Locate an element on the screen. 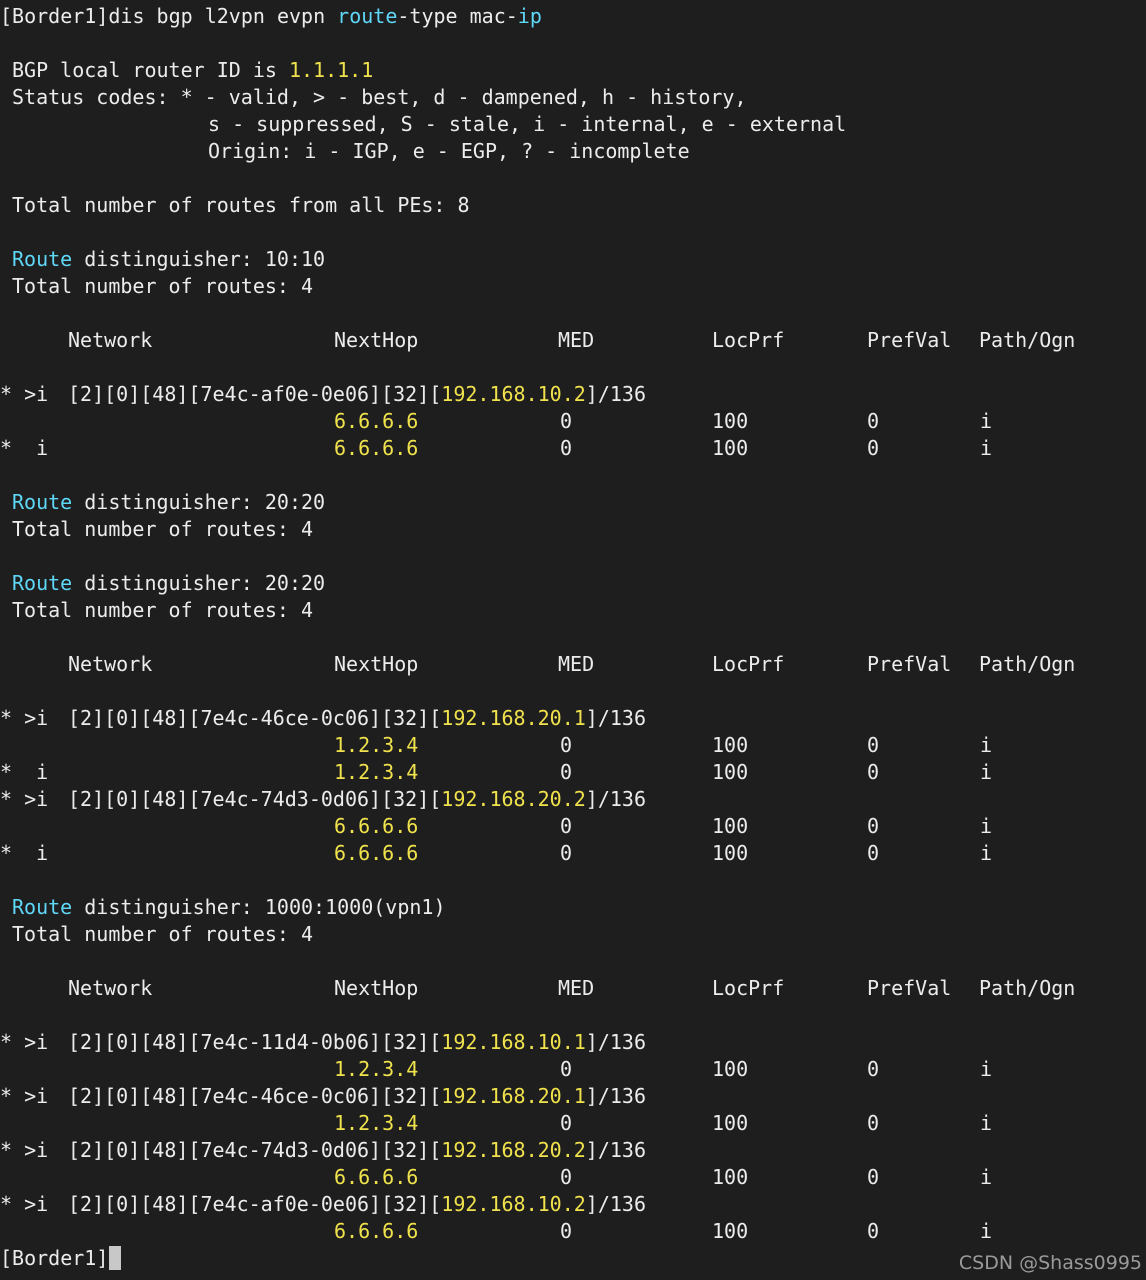 This screenshot has height=1280, width=1146. route-prefix: [2][0][48][7e4c-af0e-0e06][32][ is located at coordinates (255, 1204).